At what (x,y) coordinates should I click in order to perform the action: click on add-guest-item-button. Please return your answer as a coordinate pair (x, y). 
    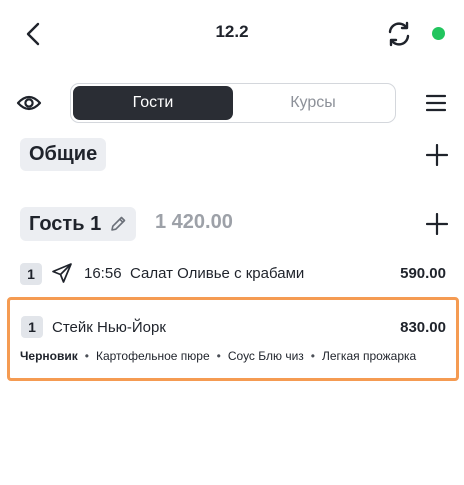
    Looking at the image, I should click on (437, 224).